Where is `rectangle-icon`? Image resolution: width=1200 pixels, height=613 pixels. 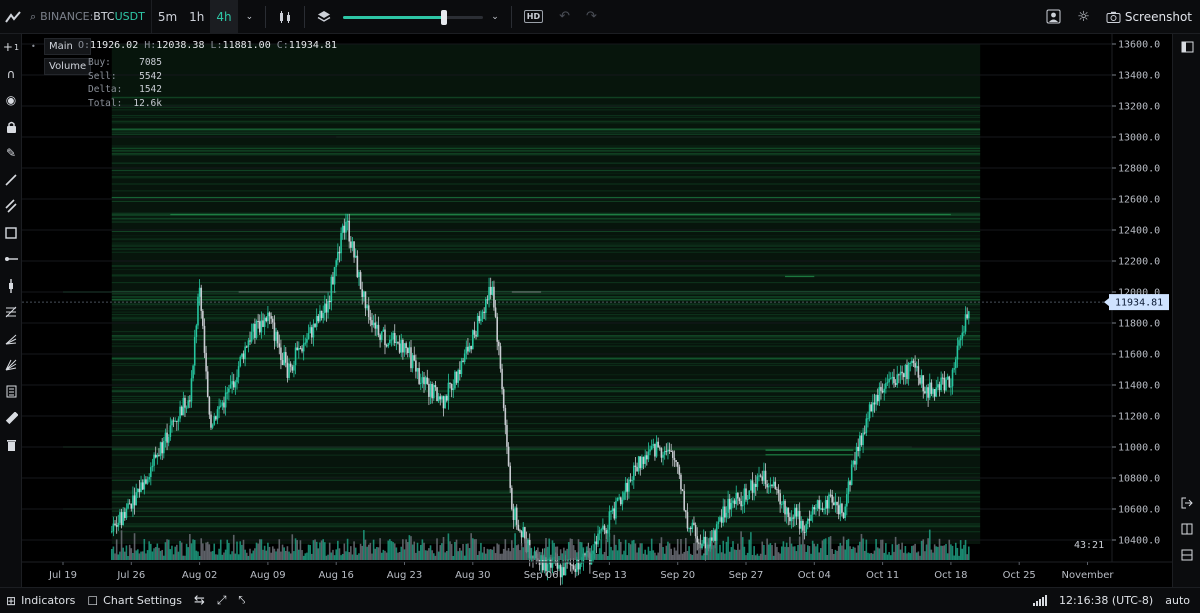
rectangle-icon is located at coordinates (11, 233).